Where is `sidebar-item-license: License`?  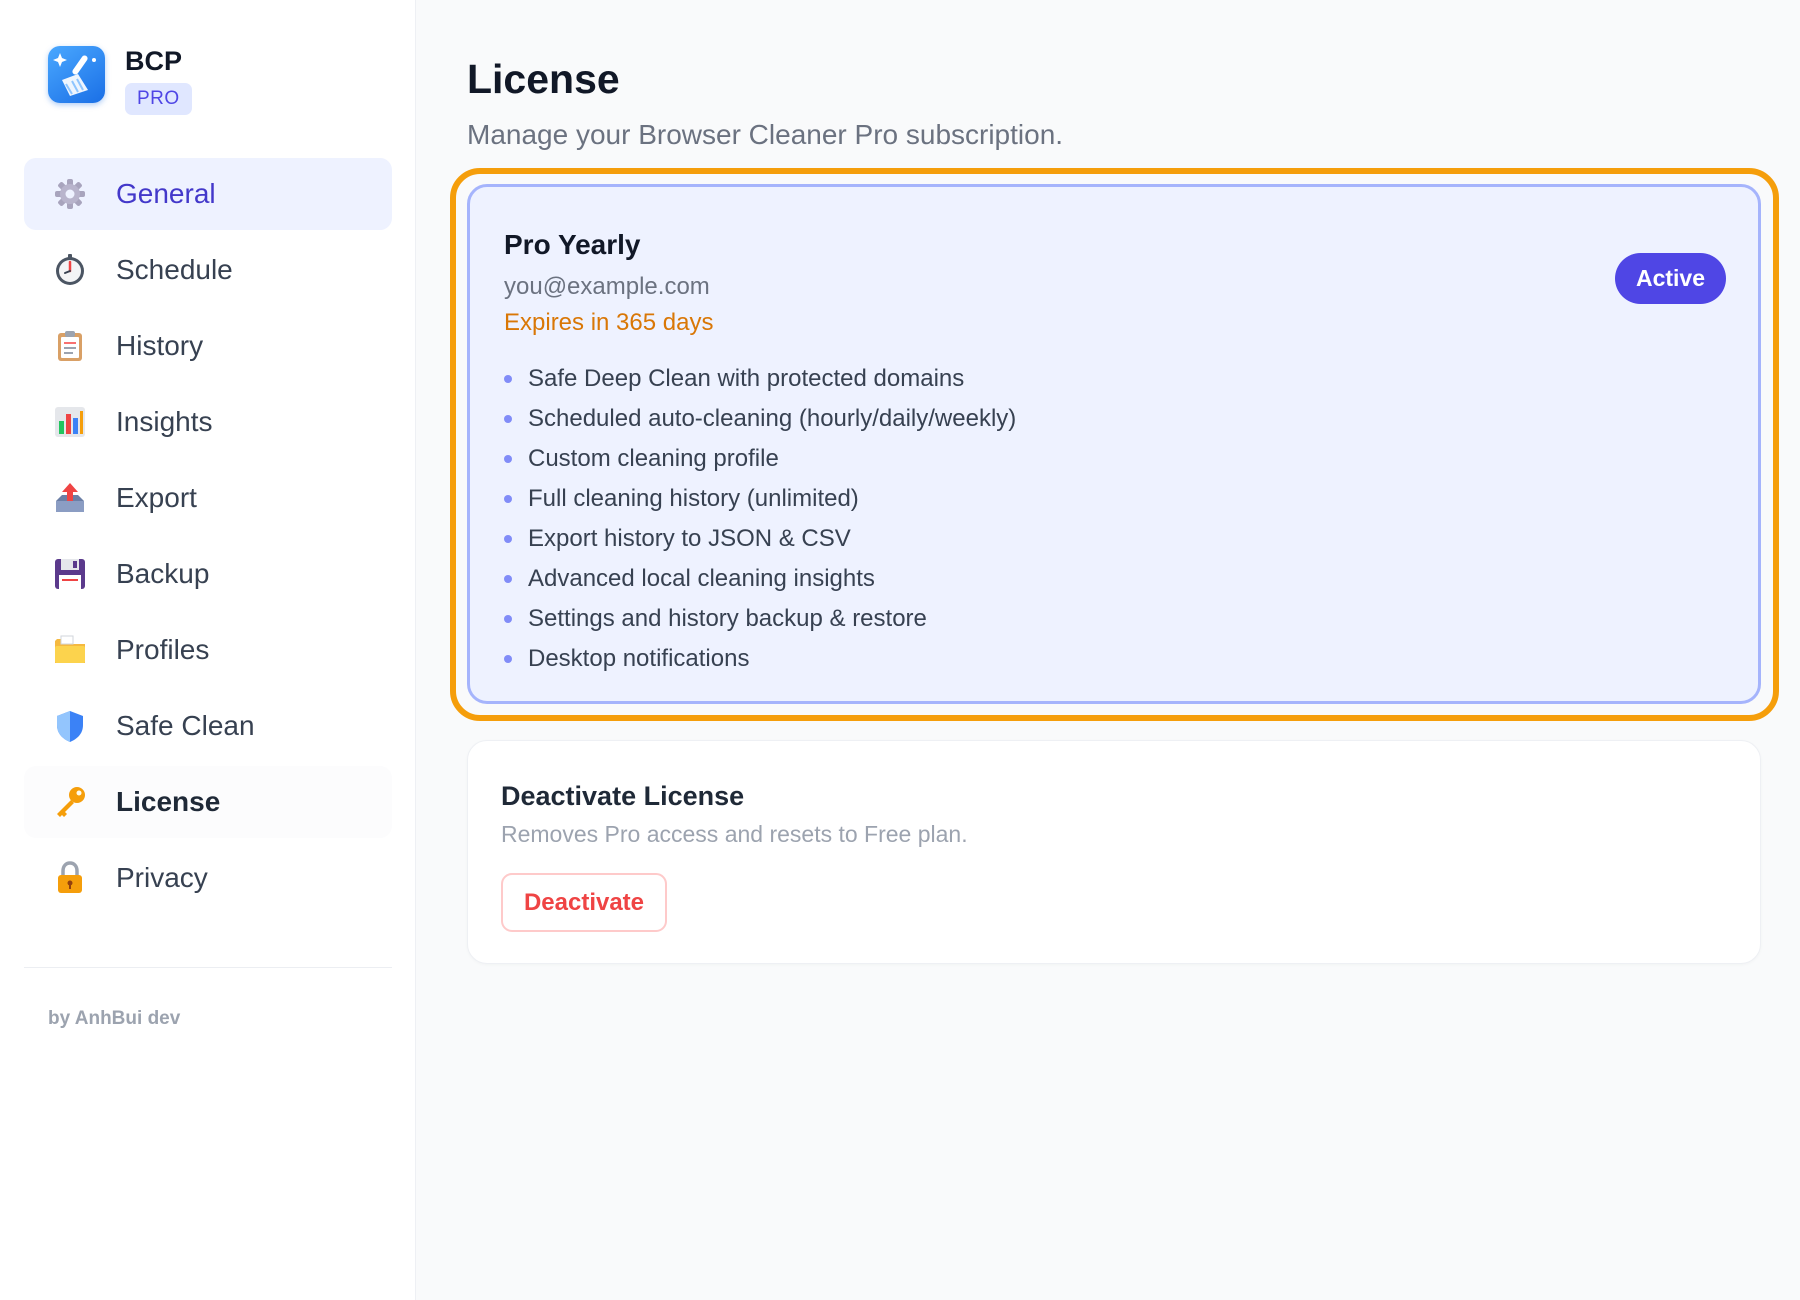 sidebar-item-license: License is located at coordinates (208, 802).